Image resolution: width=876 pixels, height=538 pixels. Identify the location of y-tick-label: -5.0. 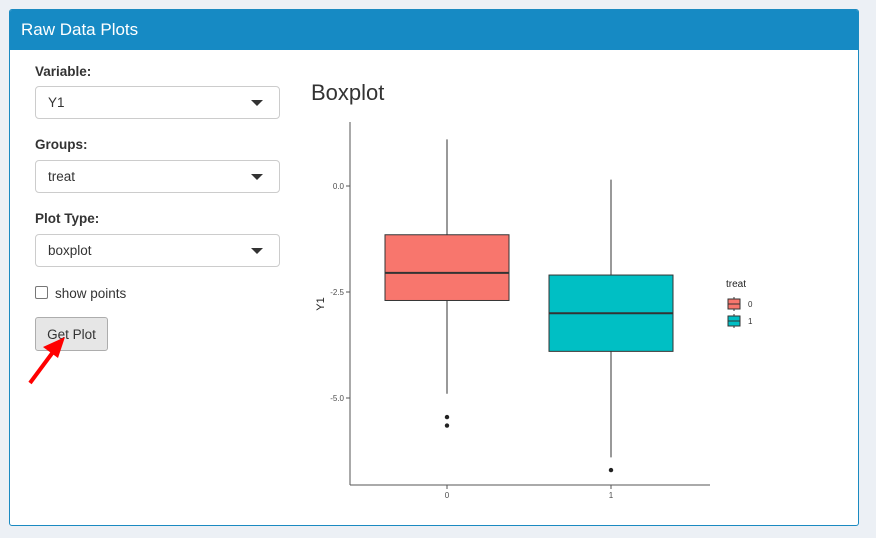
(337, 398).